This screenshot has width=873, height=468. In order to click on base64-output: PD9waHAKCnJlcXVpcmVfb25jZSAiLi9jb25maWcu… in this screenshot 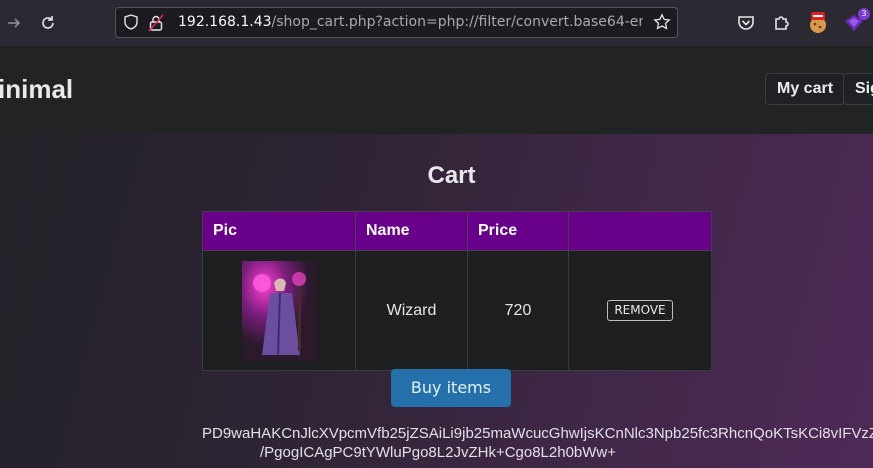, I will do `click(537, 443)`.